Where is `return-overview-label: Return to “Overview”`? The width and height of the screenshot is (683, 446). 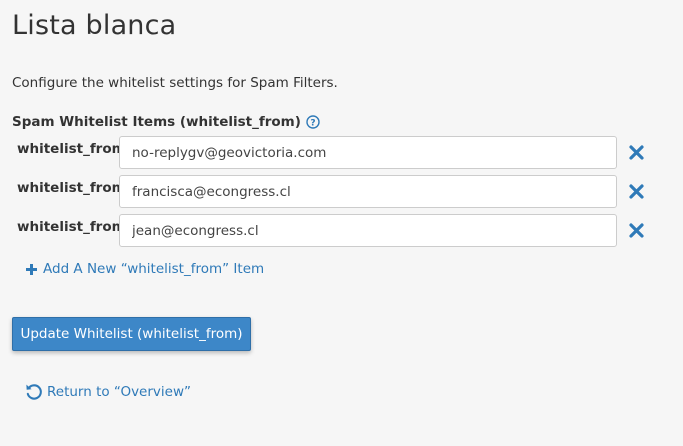
return-overview-label: Return to “Overview” is located at coordinates (119, 391).